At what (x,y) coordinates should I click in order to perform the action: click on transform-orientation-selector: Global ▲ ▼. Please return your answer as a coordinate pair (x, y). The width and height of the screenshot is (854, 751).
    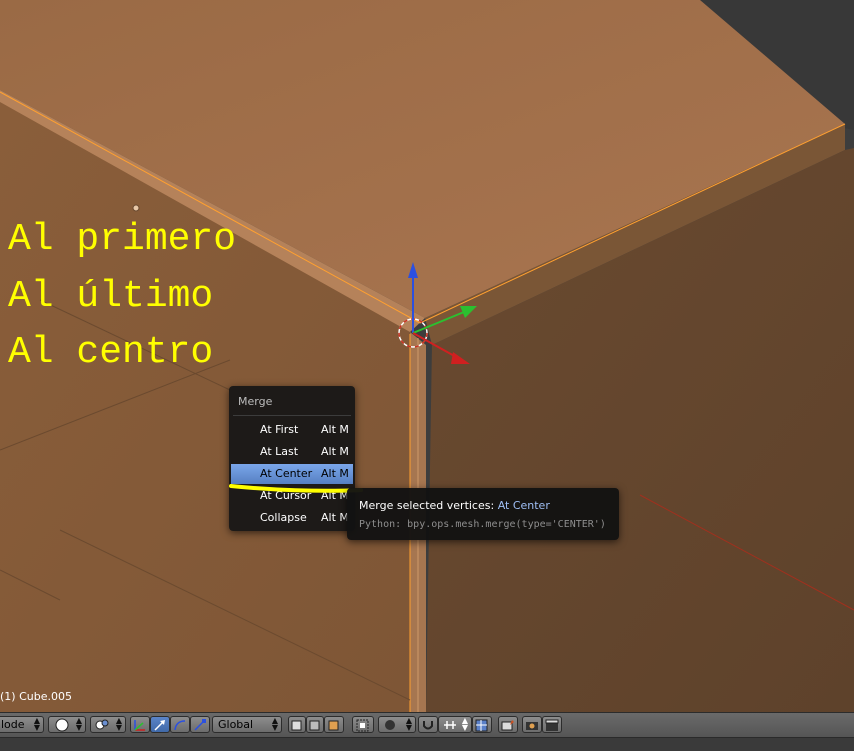
    Looking at the image, I should click on (247, 724).